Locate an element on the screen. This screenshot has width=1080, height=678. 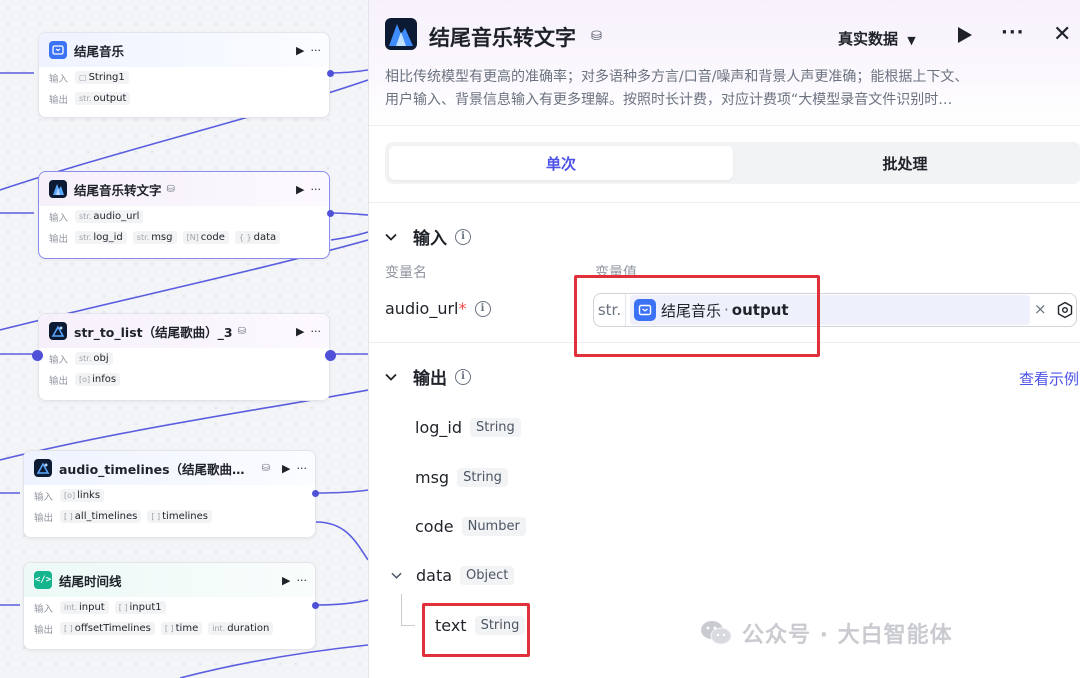
output-item-expandable: data Object is located at coordinates (453, 575).